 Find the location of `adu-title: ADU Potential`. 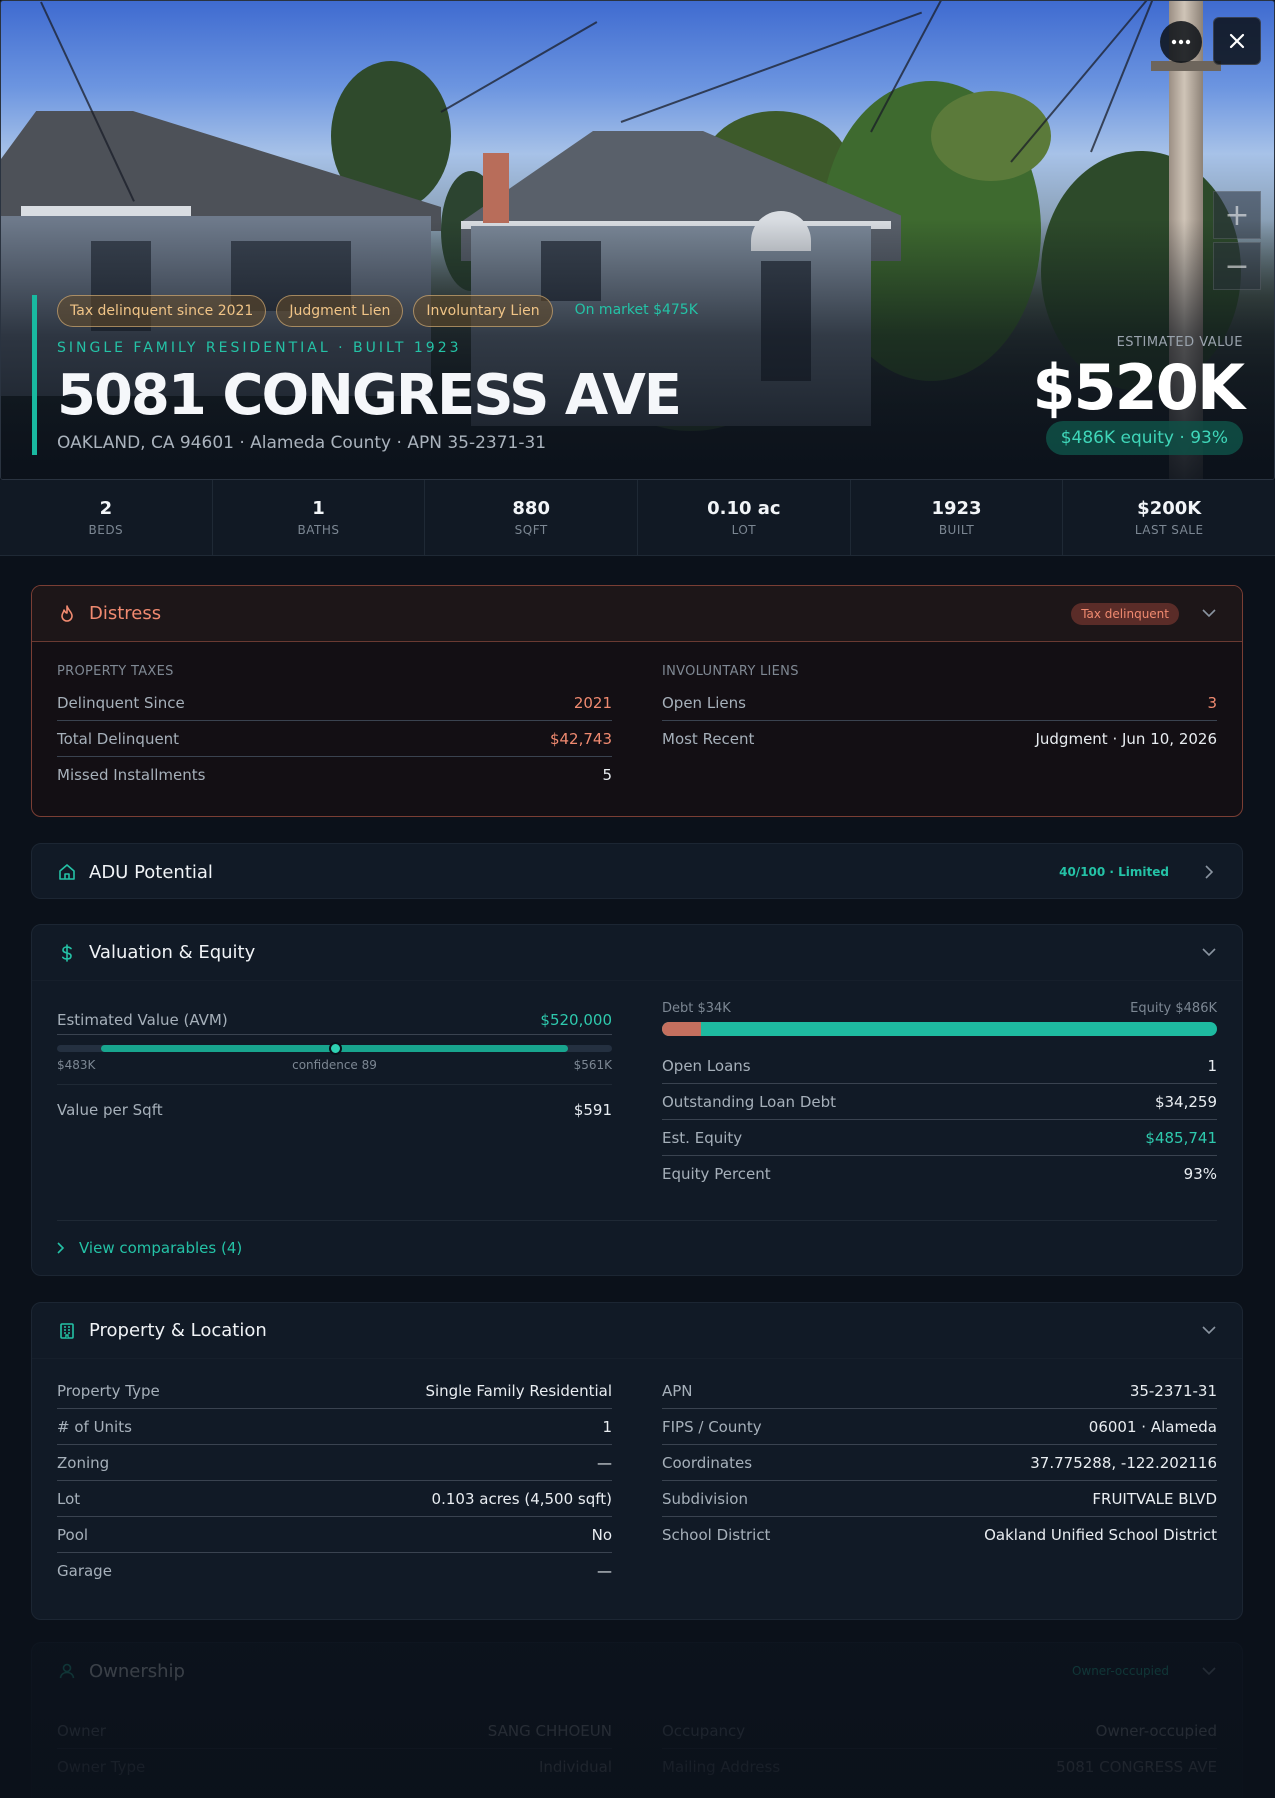

adu-title: ADU Potential is located at coordinates (151, 872).